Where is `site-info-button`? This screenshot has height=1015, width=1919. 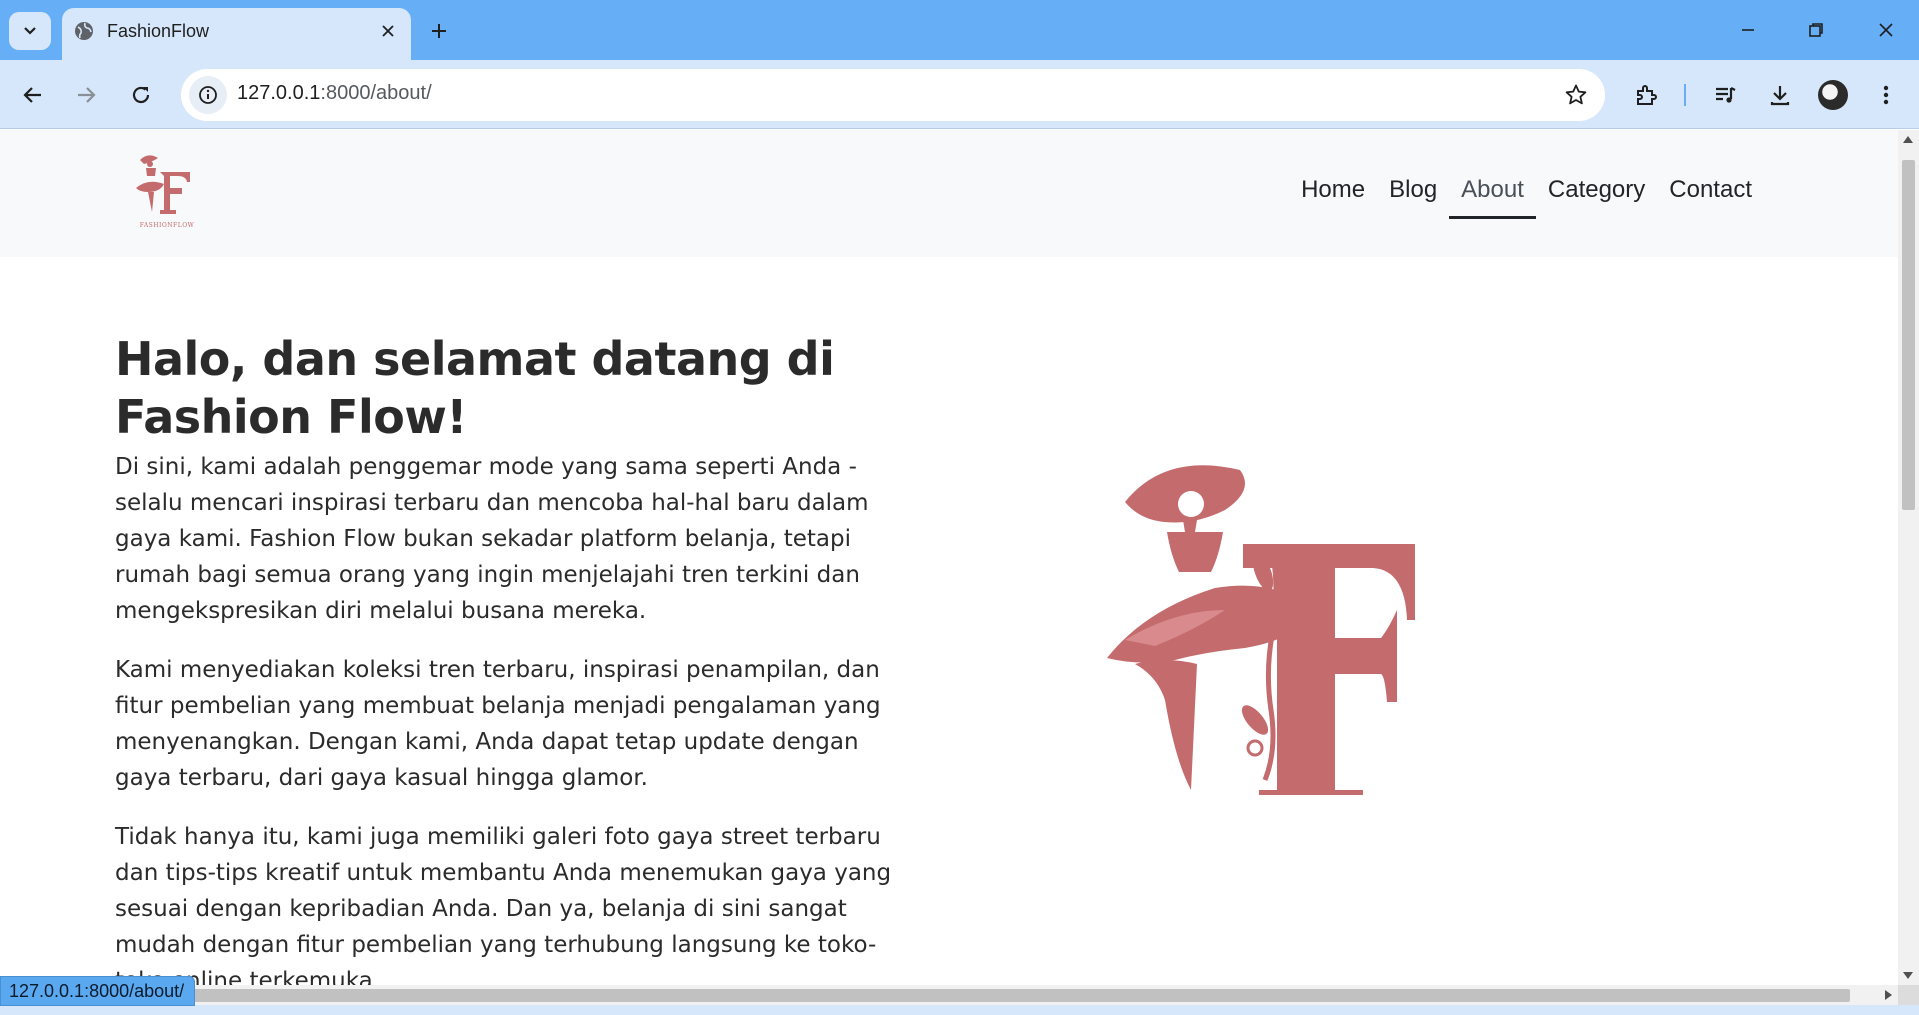
site-info-button is located at coordinates (208, 95).